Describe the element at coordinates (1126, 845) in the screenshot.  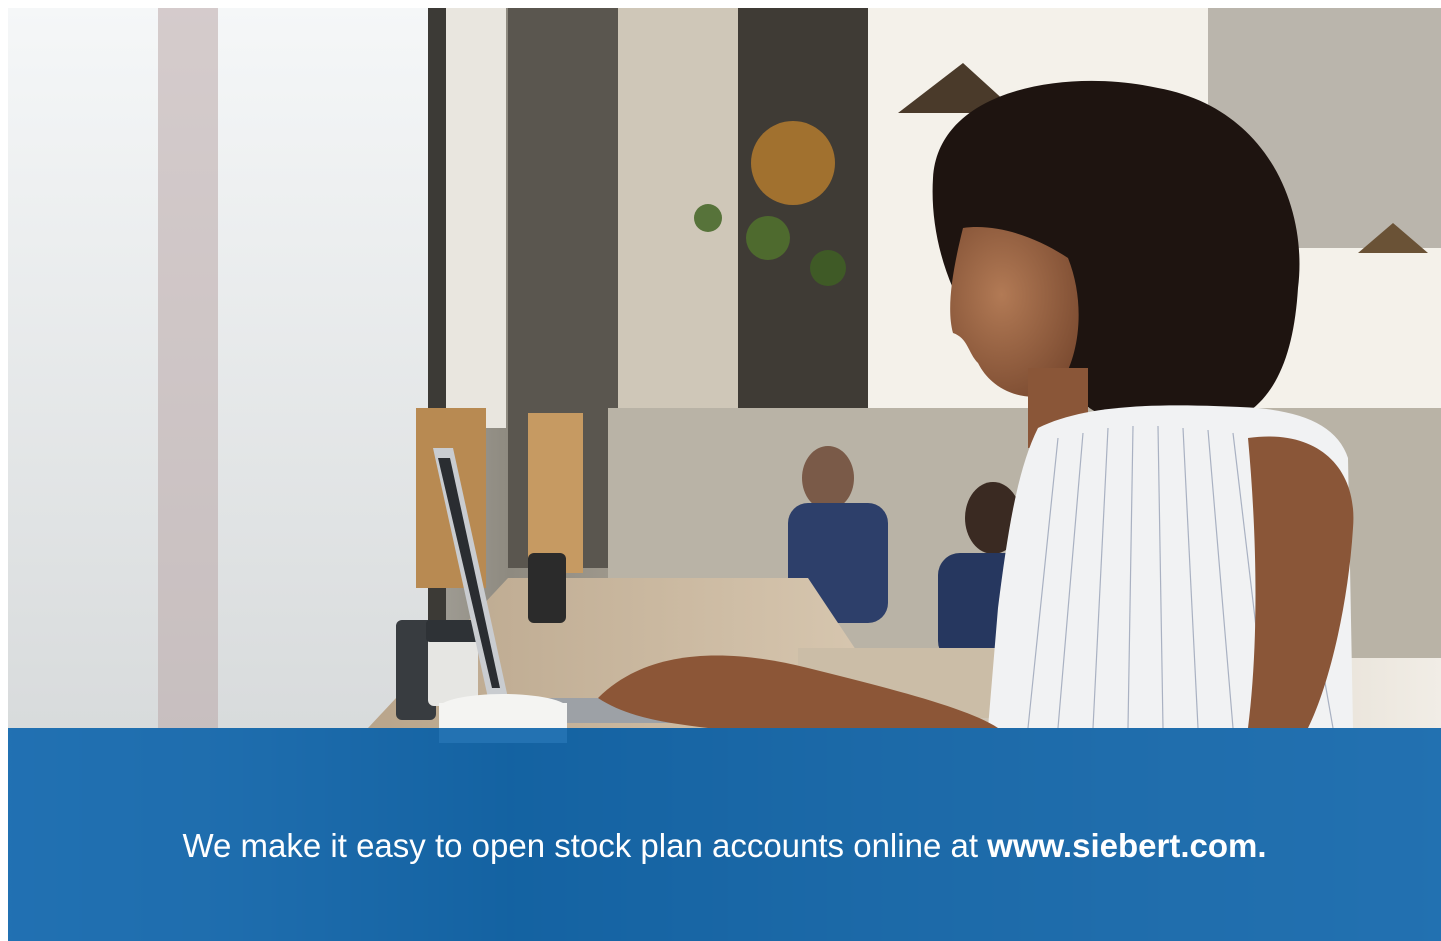
I see `siebert-website-link: www.siebert.com.` at that location.